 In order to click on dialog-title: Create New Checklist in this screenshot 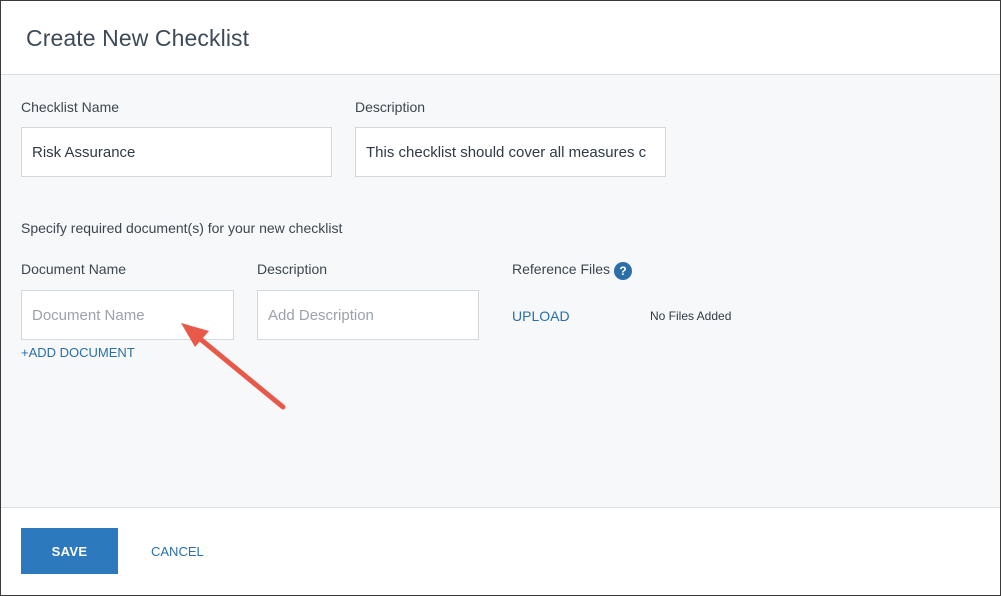, I will do `click(138, 38)`.